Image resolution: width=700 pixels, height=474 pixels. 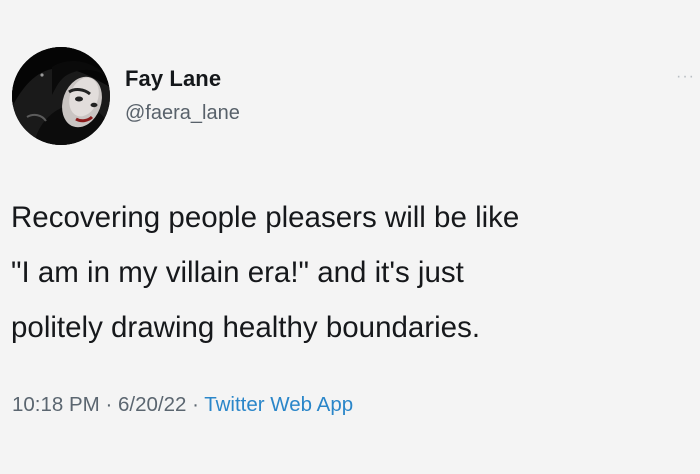 I want to click on tweet-source-link: Twitter Web App, so click(x=278, y=404).